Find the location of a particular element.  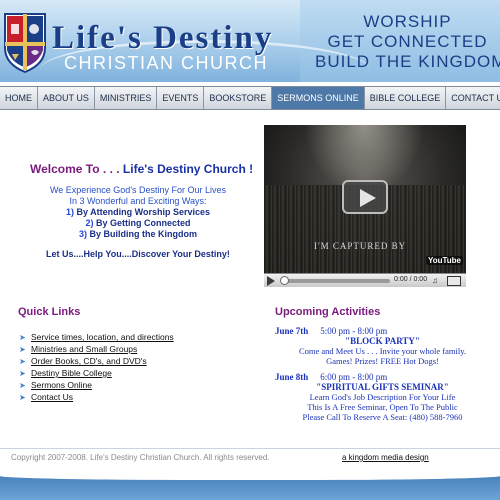

tagline-line-worship: WORSHIP is located at coordinates (407, 21).